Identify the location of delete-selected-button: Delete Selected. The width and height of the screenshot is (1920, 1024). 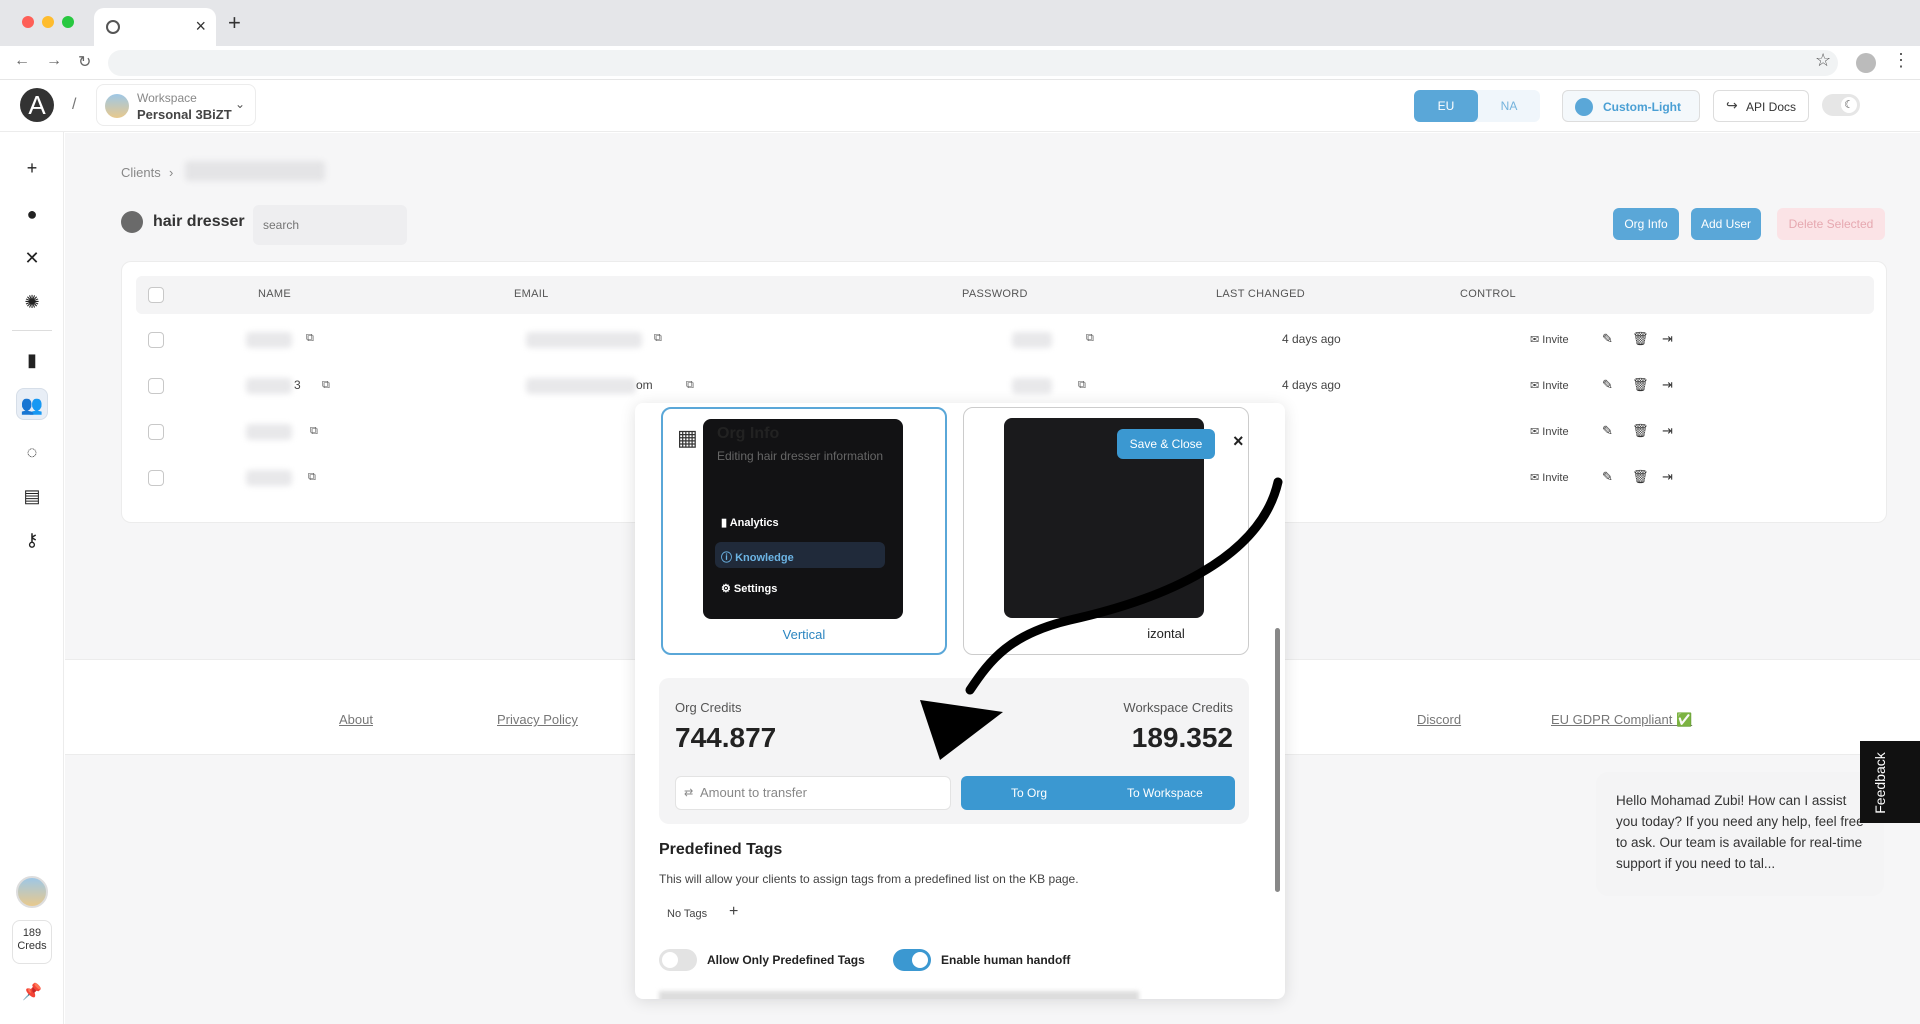
(1831, 224).